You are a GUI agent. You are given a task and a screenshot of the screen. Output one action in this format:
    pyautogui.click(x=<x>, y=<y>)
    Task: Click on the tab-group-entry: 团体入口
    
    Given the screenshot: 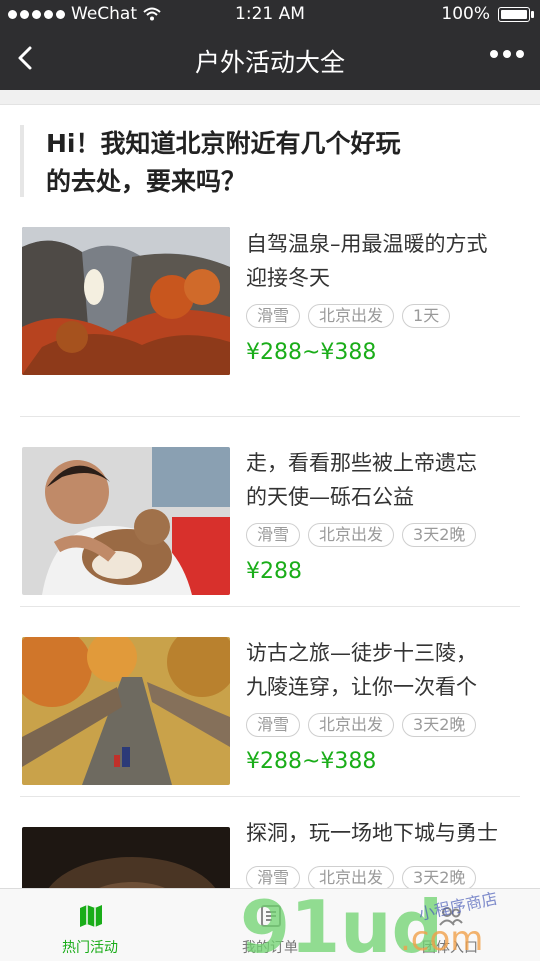 What is the action you would take?
    pyautogui.click(x=450, y=925)
    